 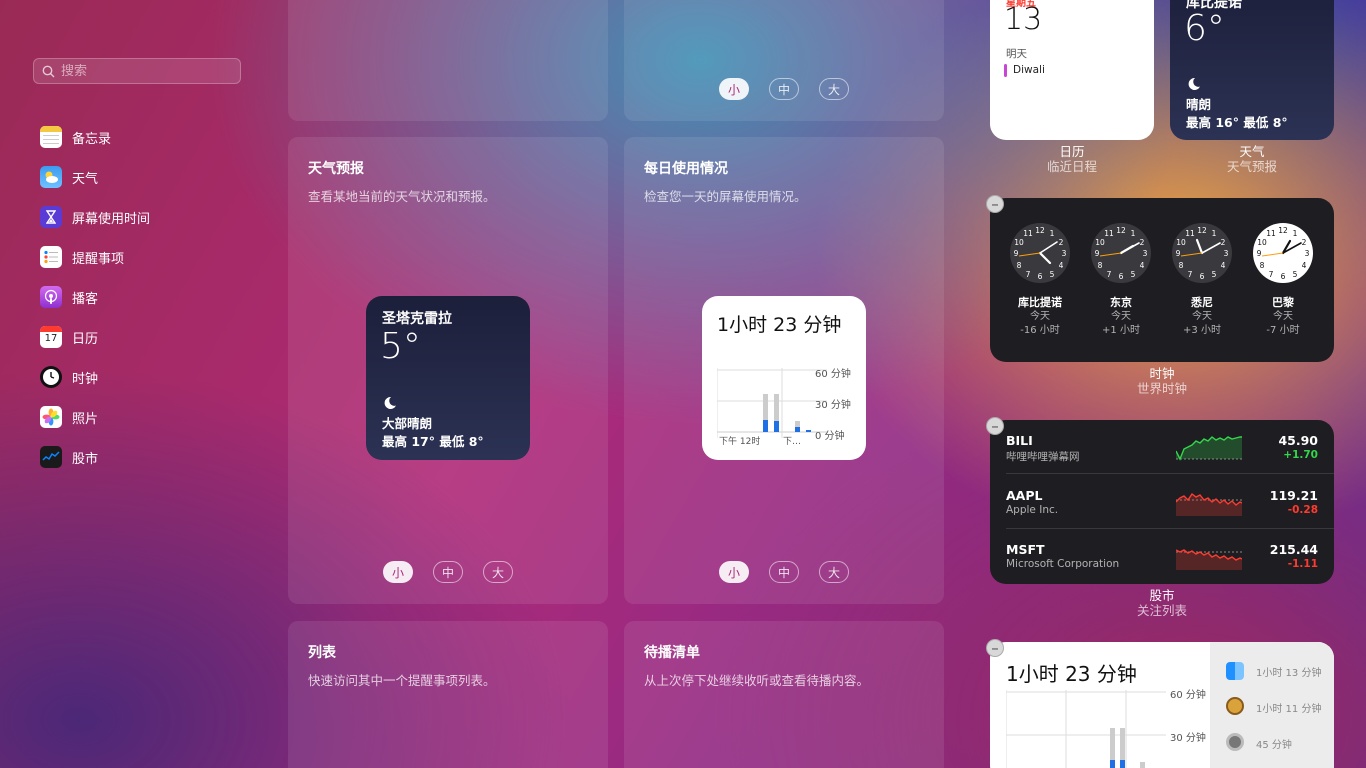 What do you see at coordinates (336, 169) in the screenshot?
I see `card-title: 天气预报` at bounding box center [336, 169].